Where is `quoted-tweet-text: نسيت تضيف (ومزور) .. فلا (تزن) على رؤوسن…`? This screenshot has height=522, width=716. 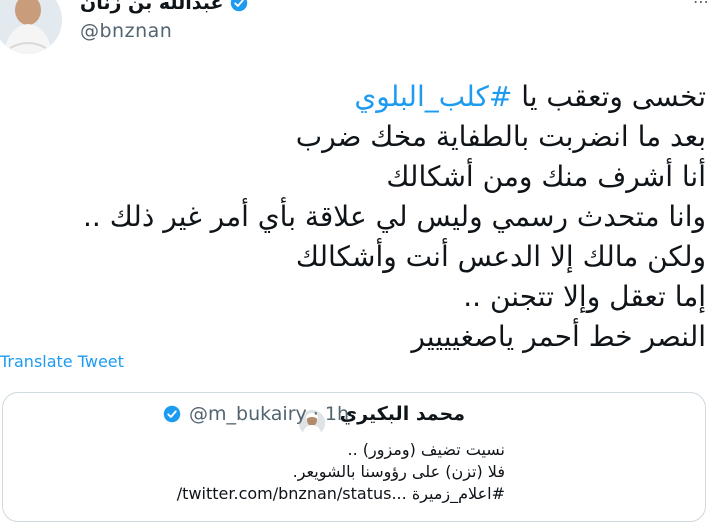
quoted-tweet-text: نسيت تضيف (ومزور) .. فلا (تزن) على رؤوسن… is located at coordinates (265, 472).